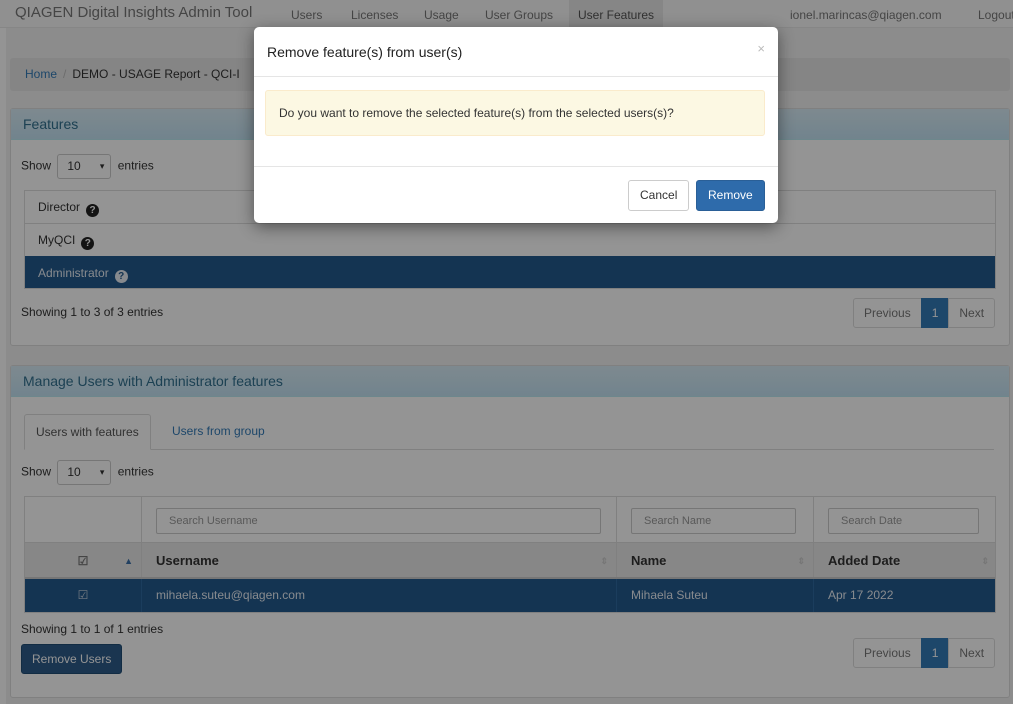  Describe the element at coordinates (730, 195) in the screenshot. I see `remove-button: Remove` at that location.